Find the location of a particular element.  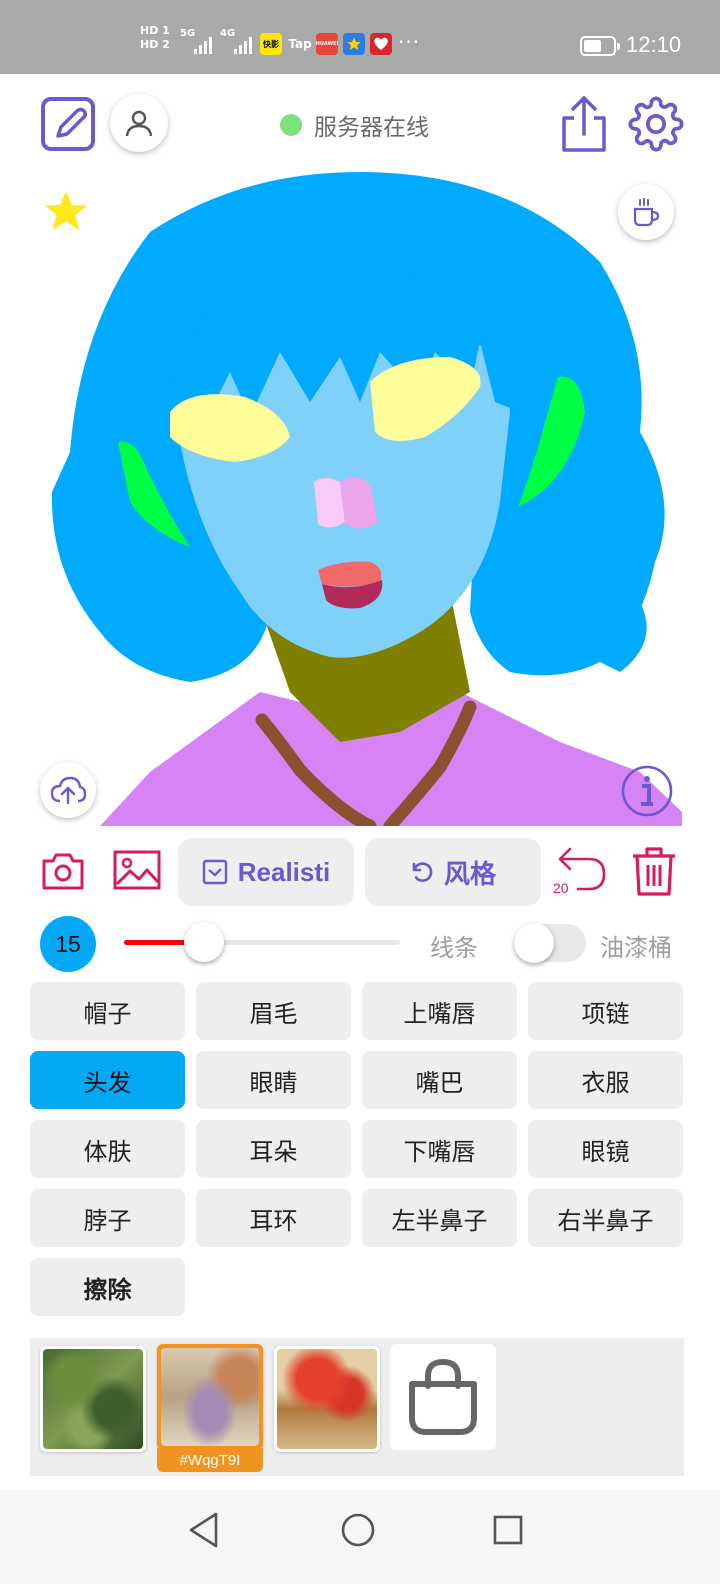

server-status: 服务器在线 is located at coordinates (354, 125).